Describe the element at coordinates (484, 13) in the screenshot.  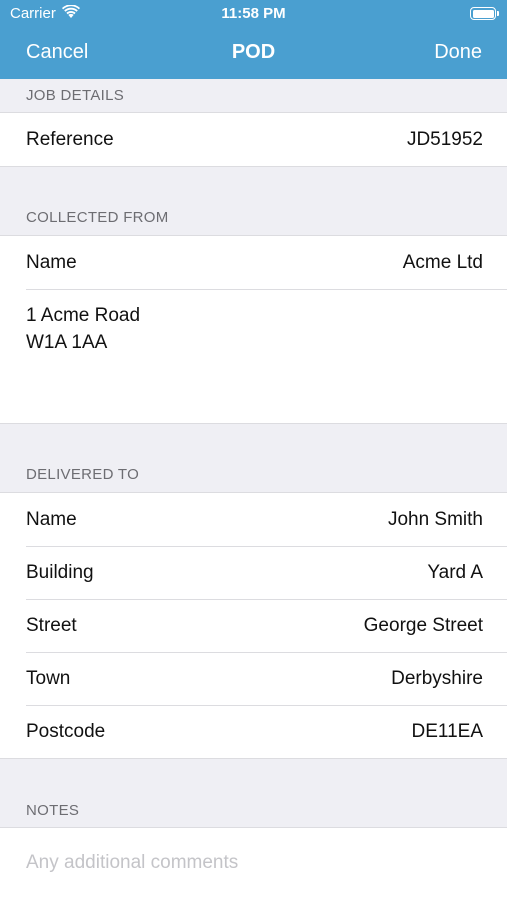
I see `battery-icon` at that location.